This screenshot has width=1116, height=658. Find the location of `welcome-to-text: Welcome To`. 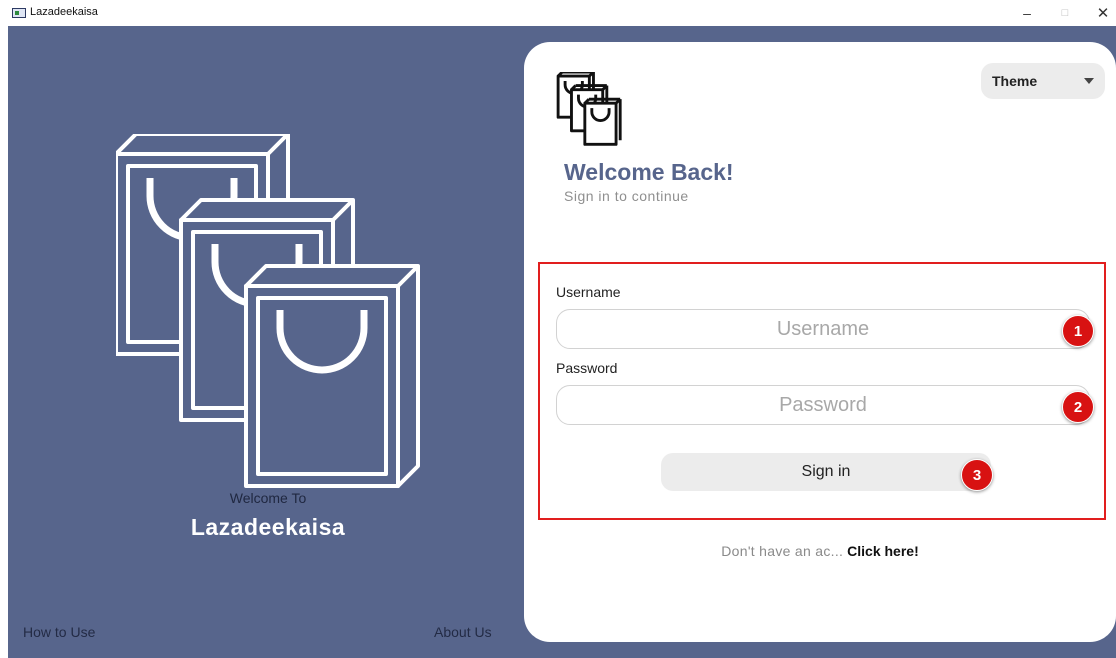

welcome-to-text: Welcome To is located at coordinates (268, 498).